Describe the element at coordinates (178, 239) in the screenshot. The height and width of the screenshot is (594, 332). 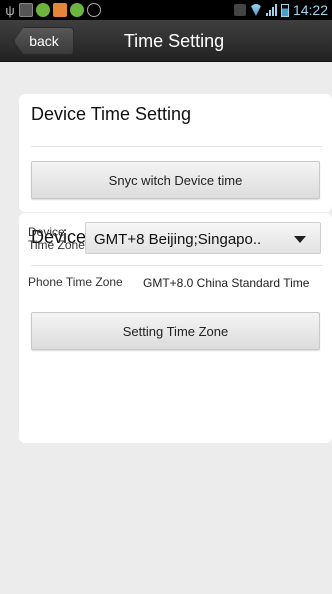
I see `device-time-zone-value: GMT+8 Beijing;Singapo..` at that location.